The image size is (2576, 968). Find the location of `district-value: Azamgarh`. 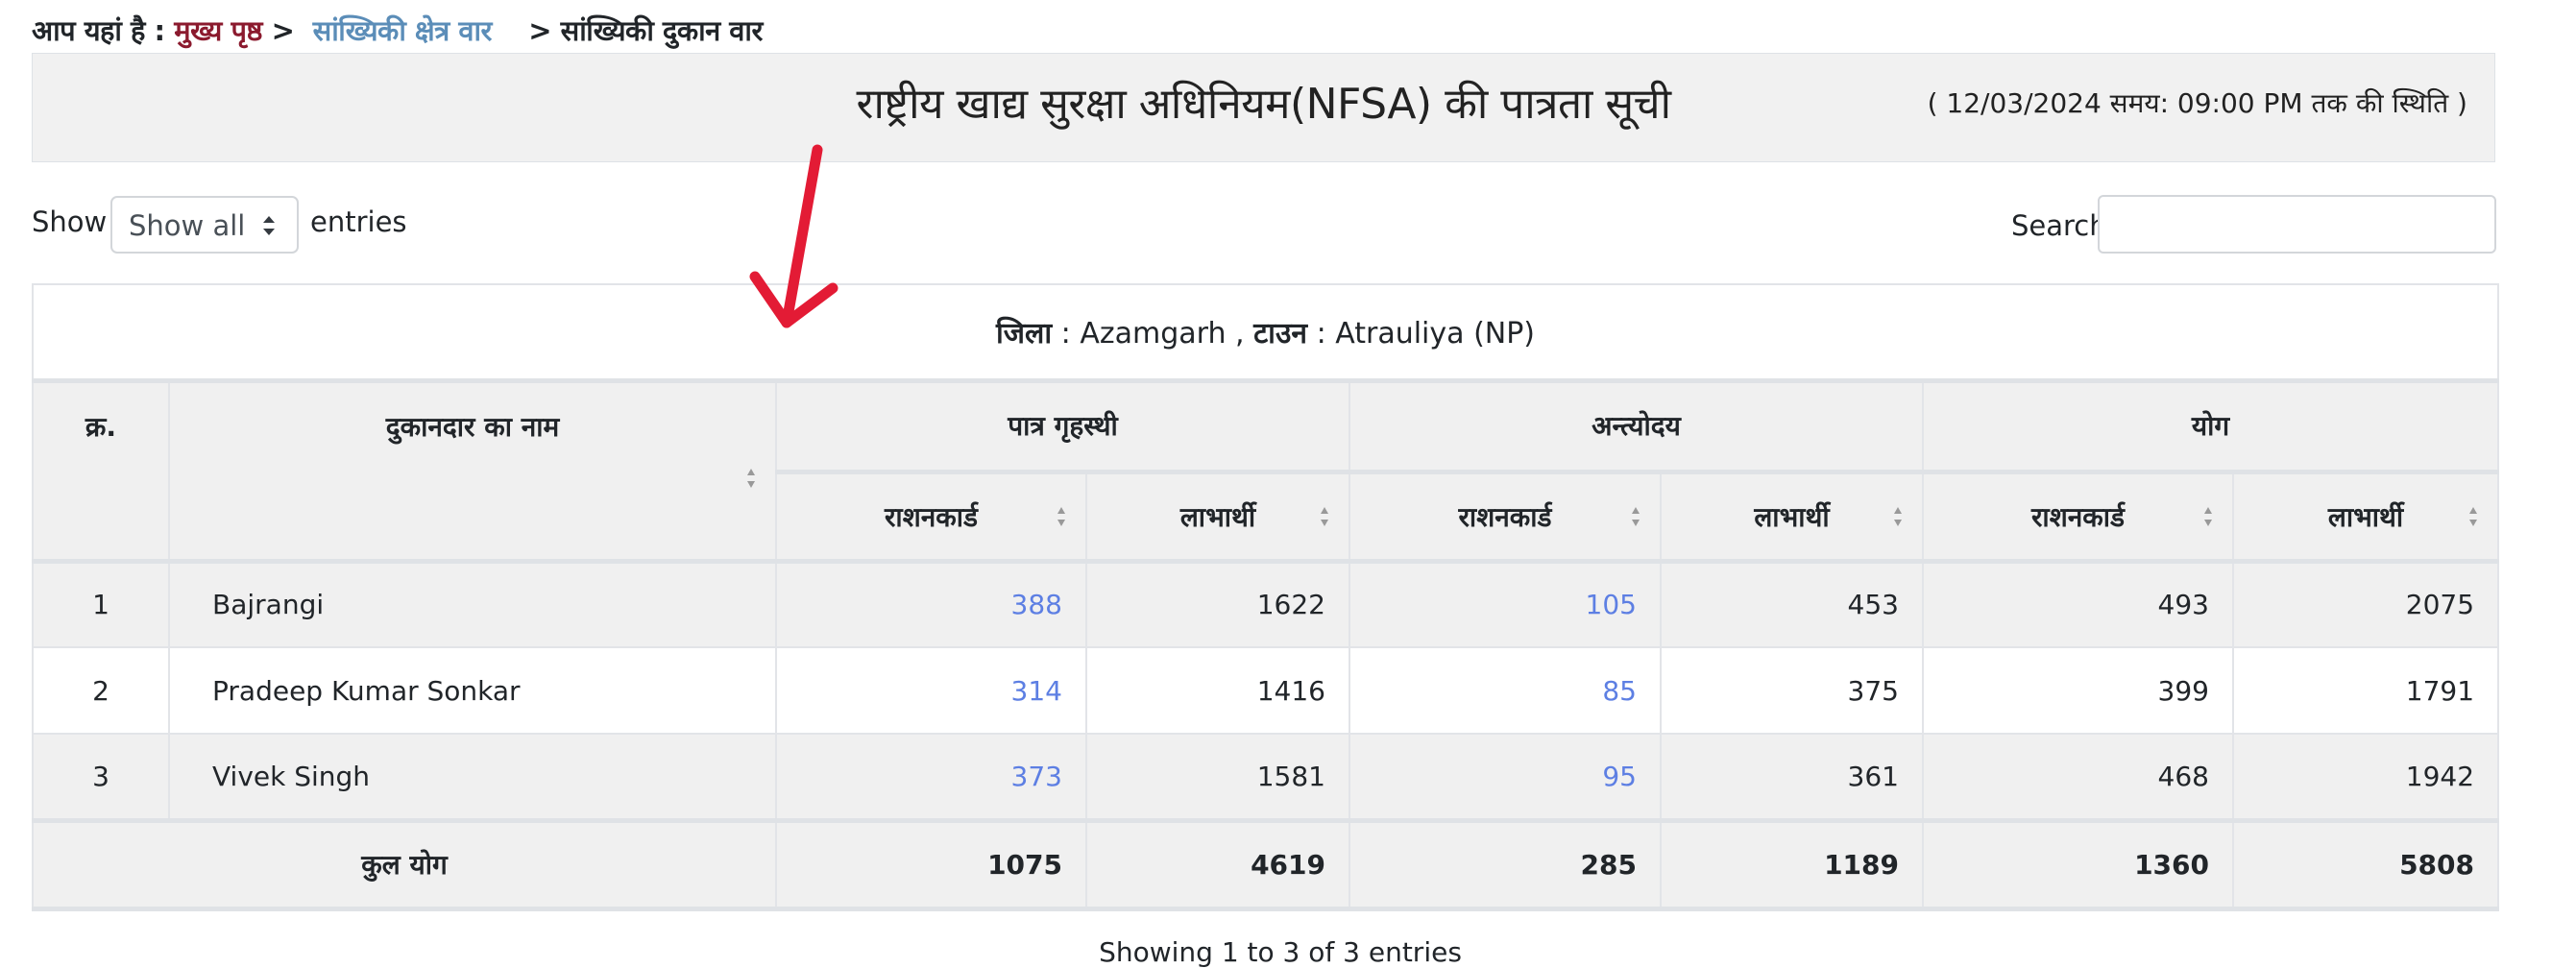

district-value: Azamgarh is located at coordinates (1153, 334).